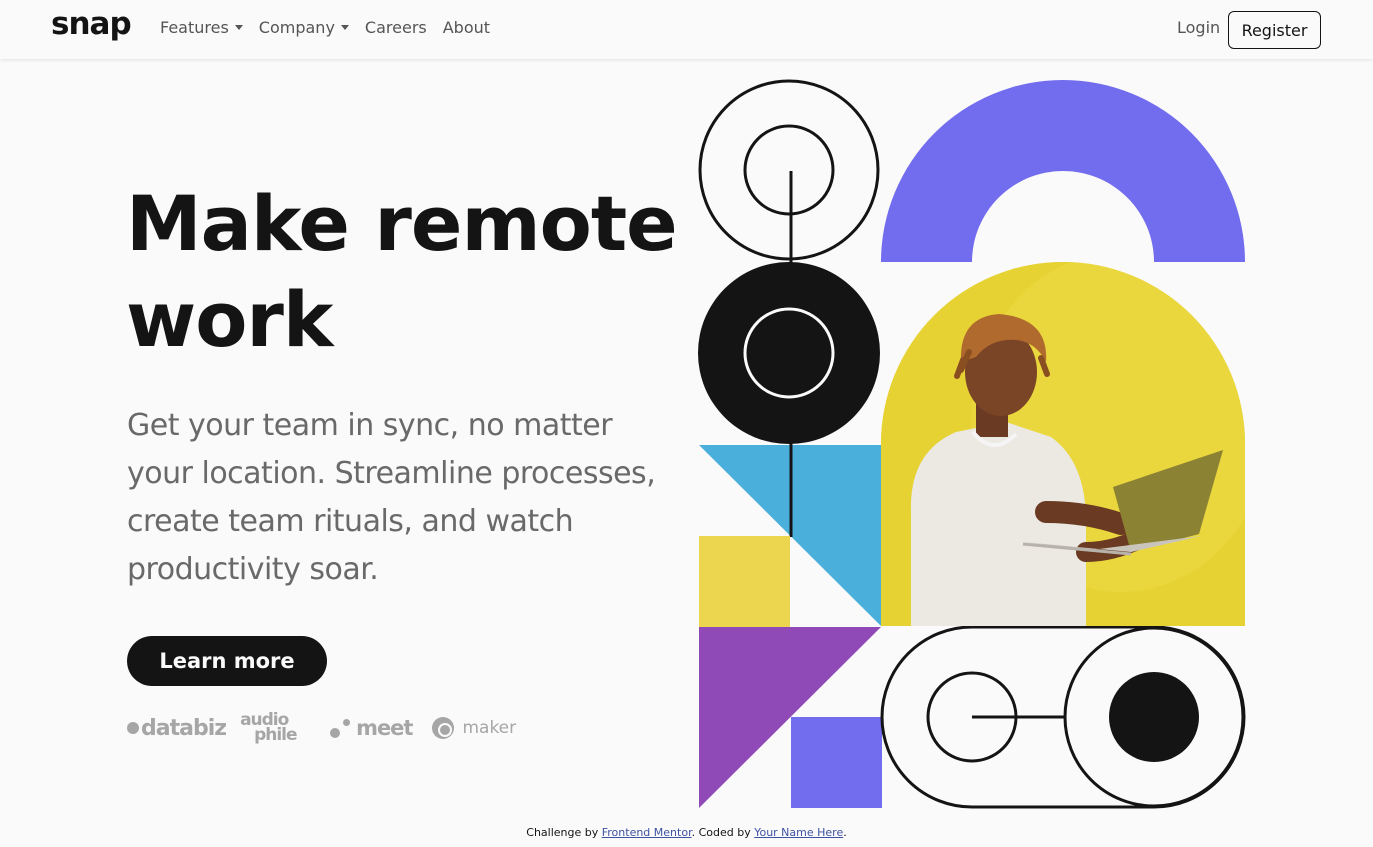 This screenshot has height=847, width=1373. I want to click on audiophile-logo: audio phile, so click(278, 728).